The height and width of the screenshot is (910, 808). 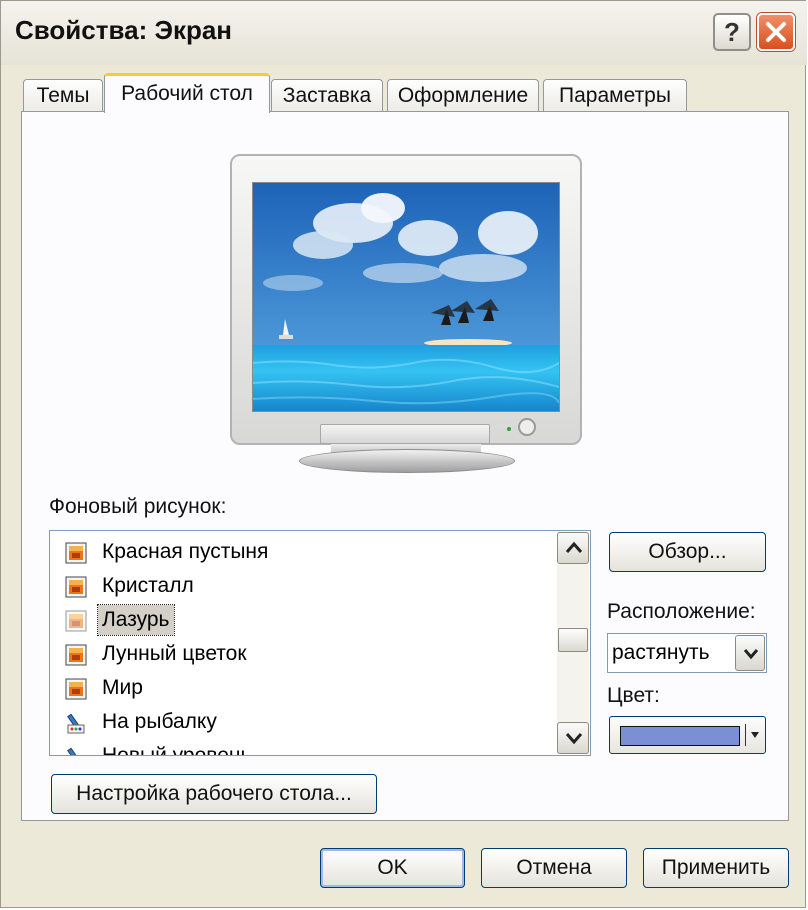 I want to click on wallpaper-item-label: Мир, so click(x=122, y=687).